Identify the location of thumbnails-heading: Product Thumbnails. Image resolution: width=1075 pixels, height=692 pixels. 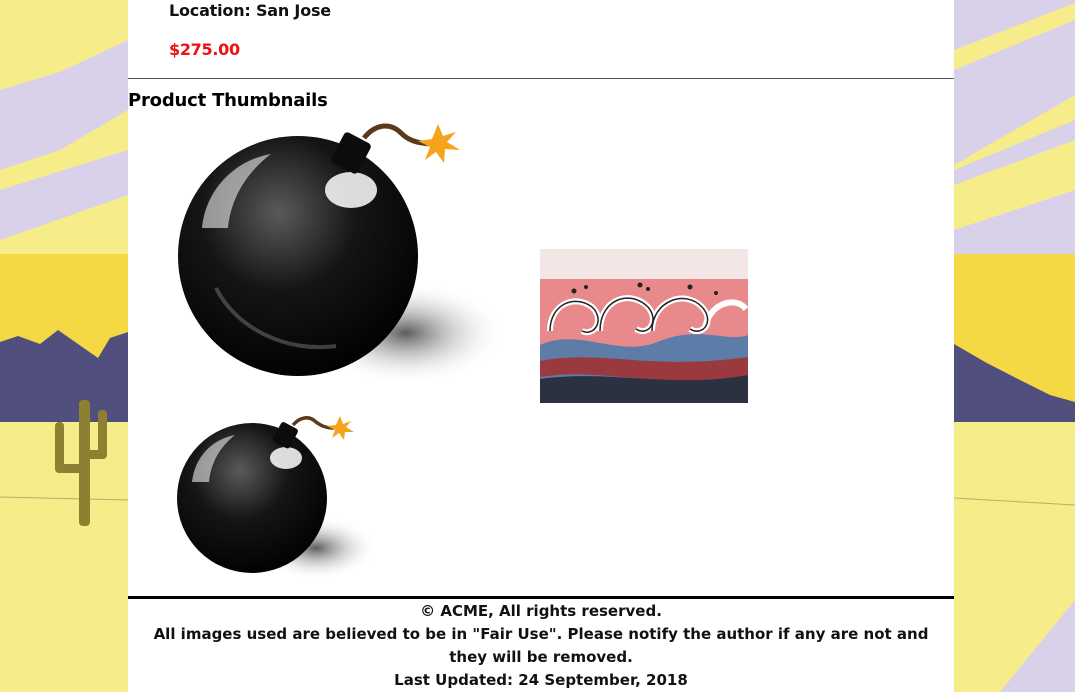
(228, 100).